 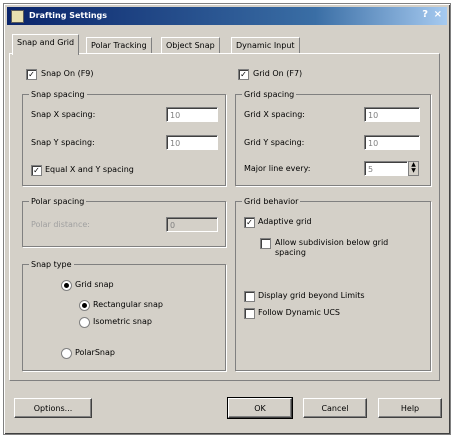 What do you see at coordinates (46, 44) in the screenshot?
I see `tab-snap-and-grid: Snap and Grid` at bounding box center [46, 44].